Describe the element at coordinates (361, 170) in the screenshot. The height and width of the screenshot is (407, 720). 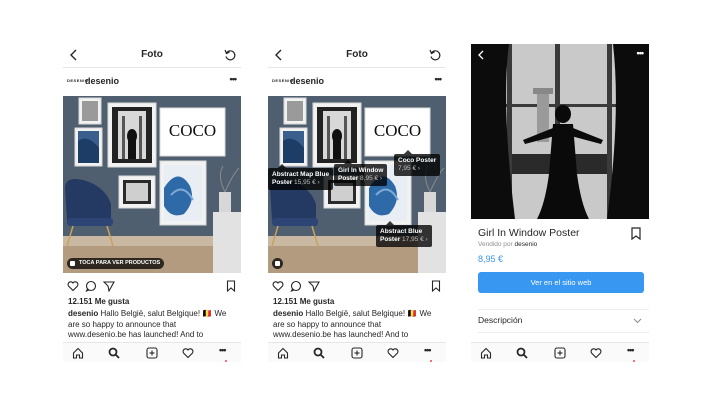
I see `product-tag-name: Girl In Window` at that location.